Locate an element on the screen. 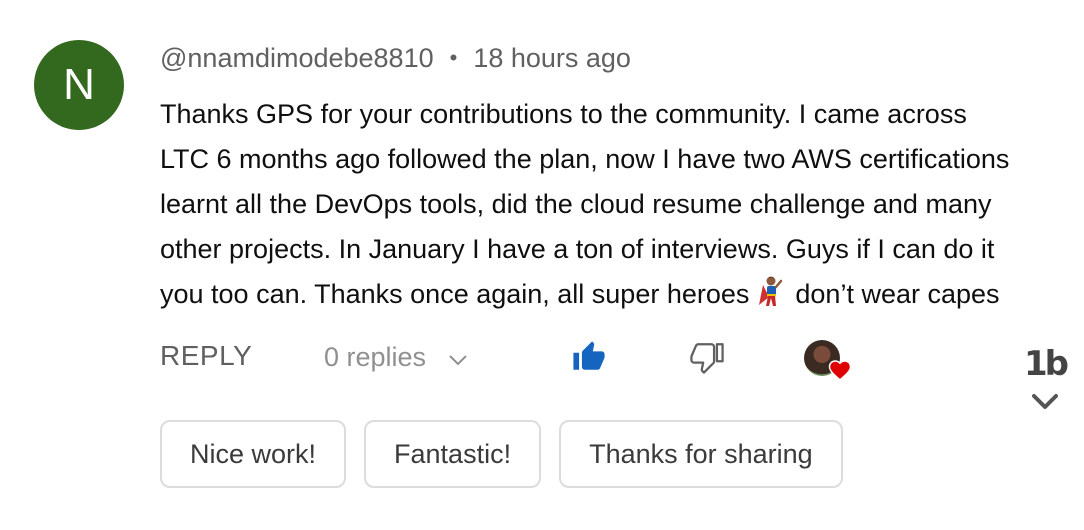 Image resolution: width=1084 pixels, height=530 pixels. author-avatar: N is located at coordinates (79, 85).